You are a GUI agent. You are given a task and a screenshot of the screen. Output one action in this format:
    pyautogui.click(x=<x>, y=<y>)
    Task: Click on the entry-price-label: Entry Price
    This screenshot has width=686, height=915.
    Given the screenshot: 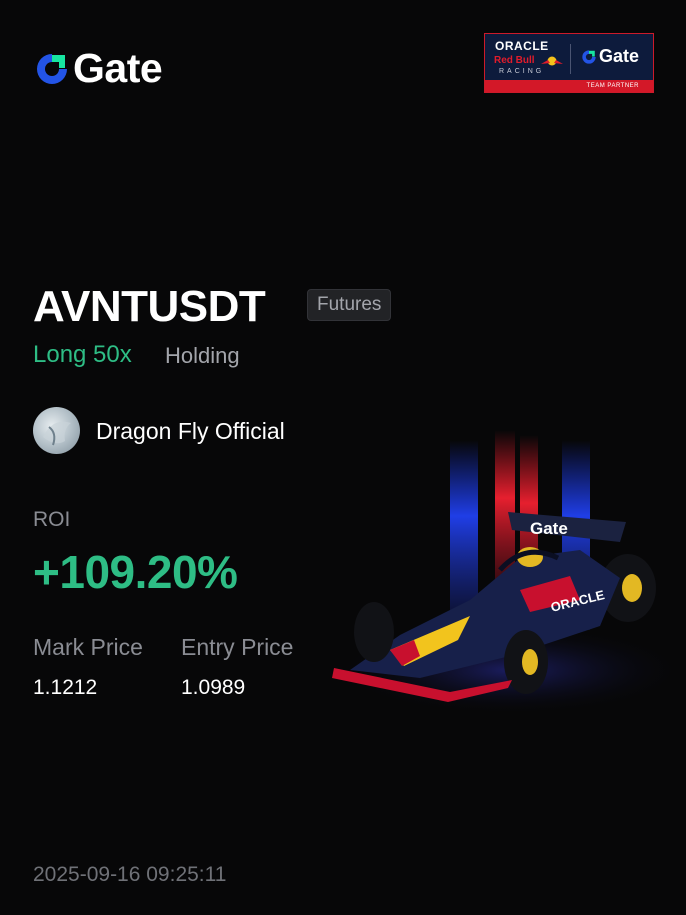 What is the action you would take?
    pyautogui.click(x=237, y=647)
    